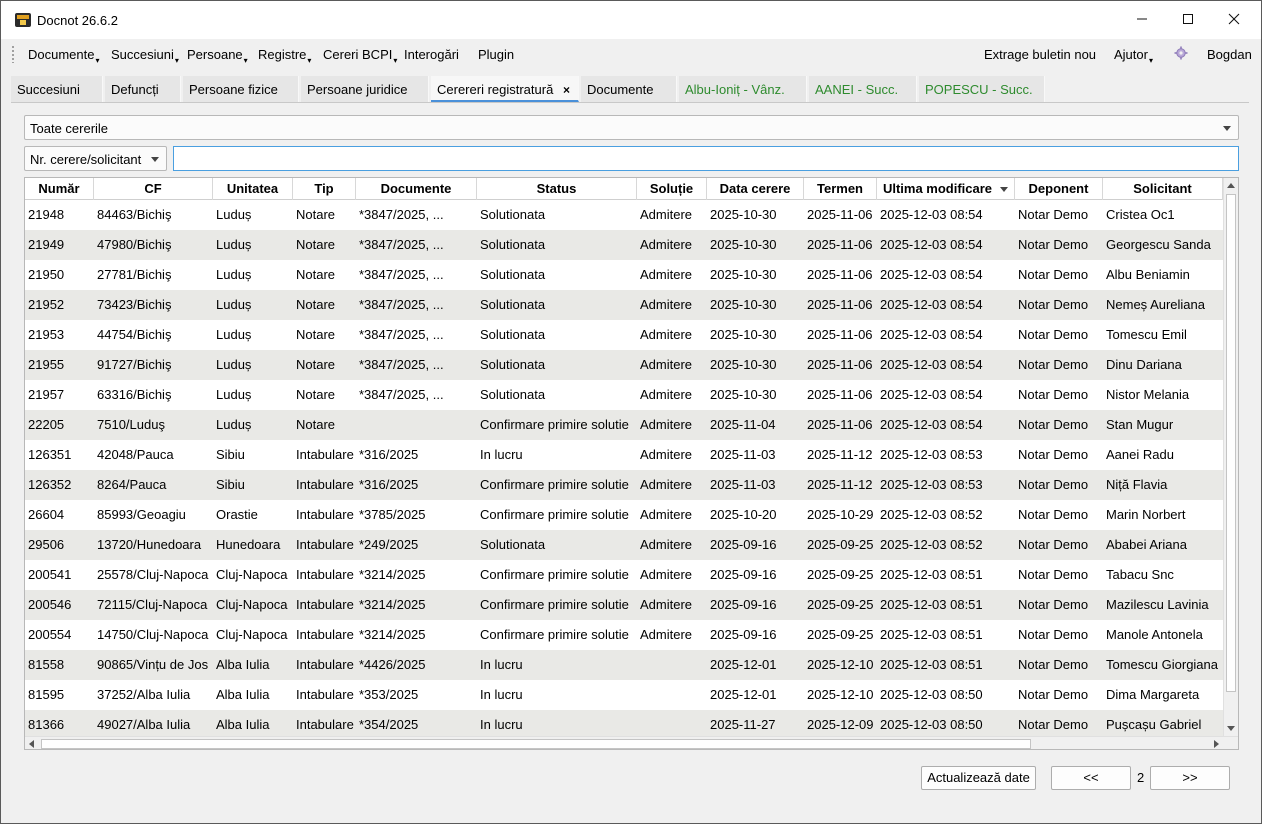  I want to click on refresh-data-button: Actualizează date, so click(978, 778).